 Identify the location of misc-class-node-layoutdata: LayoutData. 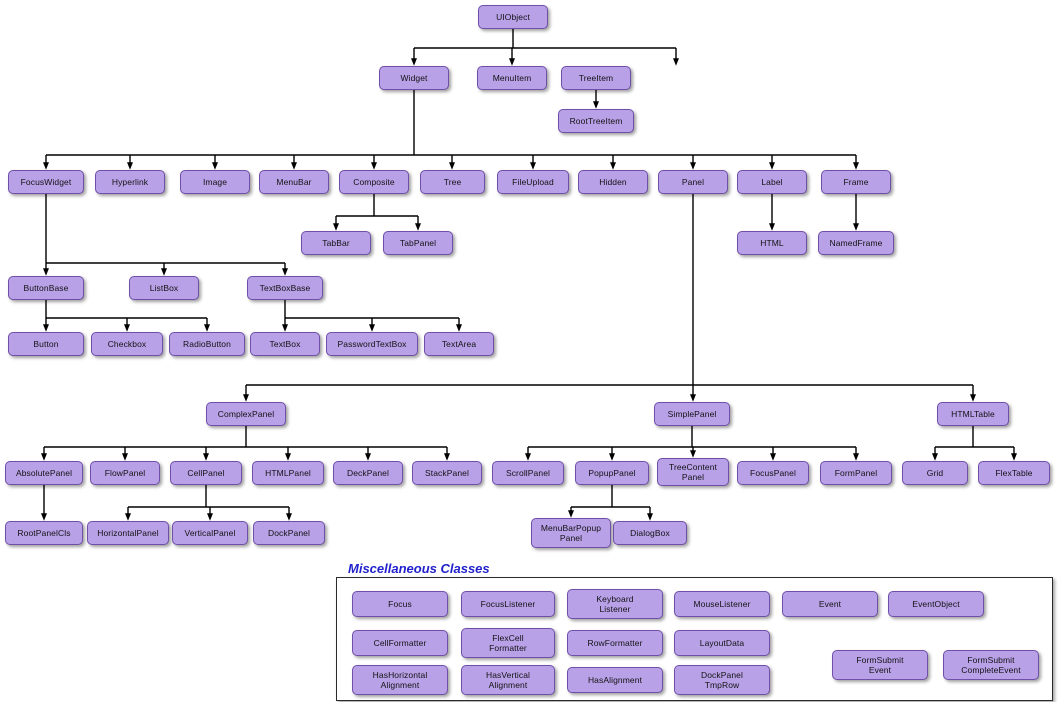
(722, 643).